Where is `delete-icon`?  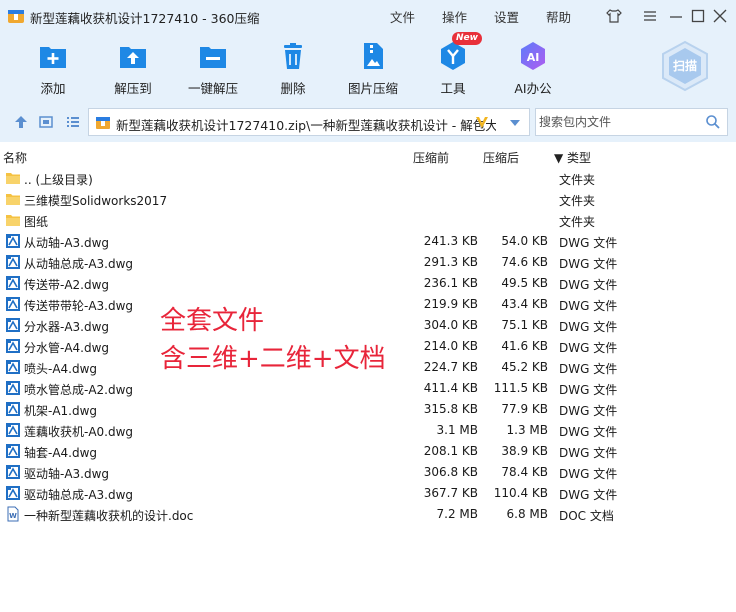 delete-icon is located at coordinates (293, 56).